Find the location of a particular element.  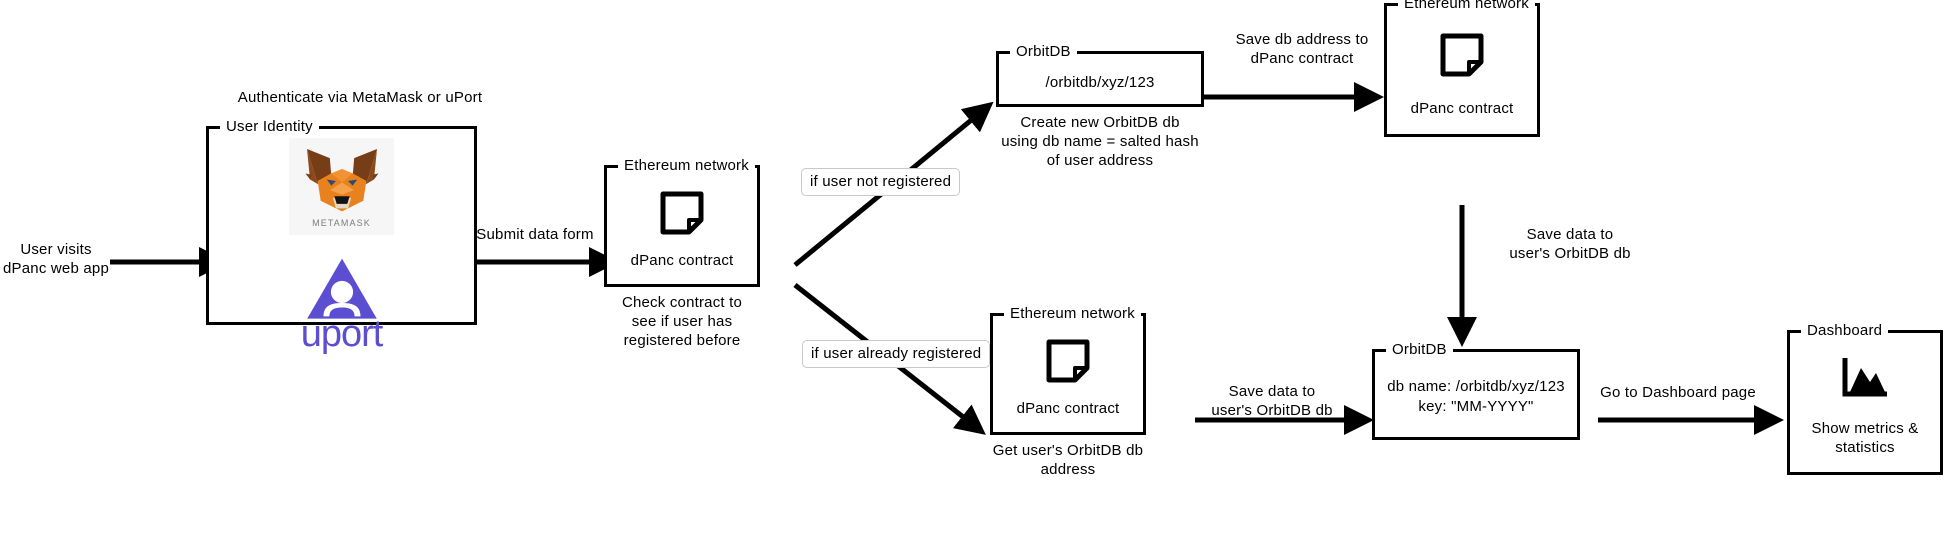

get-orbitdb-address-caption: Get user's OrbitDB db address is located at coordinates (1068, 460).